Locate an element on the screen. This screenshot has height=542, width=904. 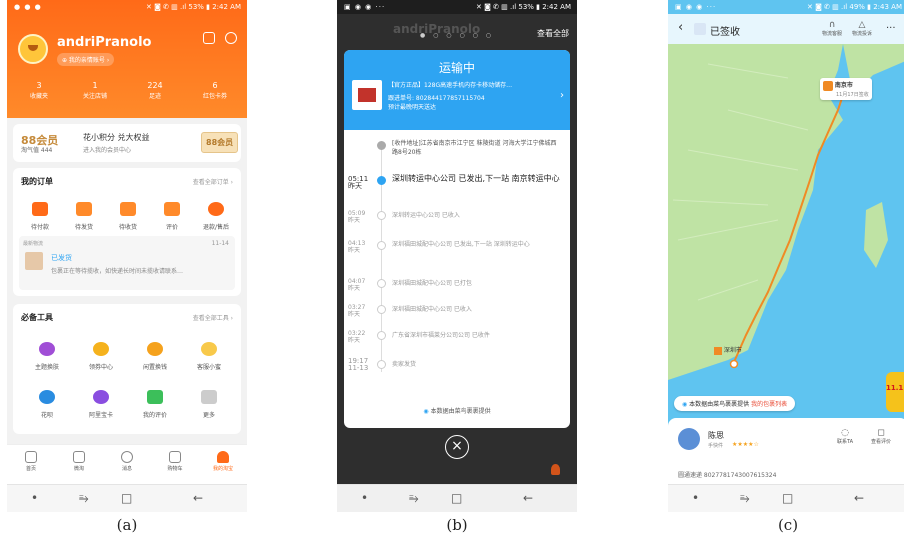
delivery-address: [收件地址]江苏省南京市江宁区 秣陵街道 河海大学江宁佛城西路8号20栋 is located at coordinates (474, 148).